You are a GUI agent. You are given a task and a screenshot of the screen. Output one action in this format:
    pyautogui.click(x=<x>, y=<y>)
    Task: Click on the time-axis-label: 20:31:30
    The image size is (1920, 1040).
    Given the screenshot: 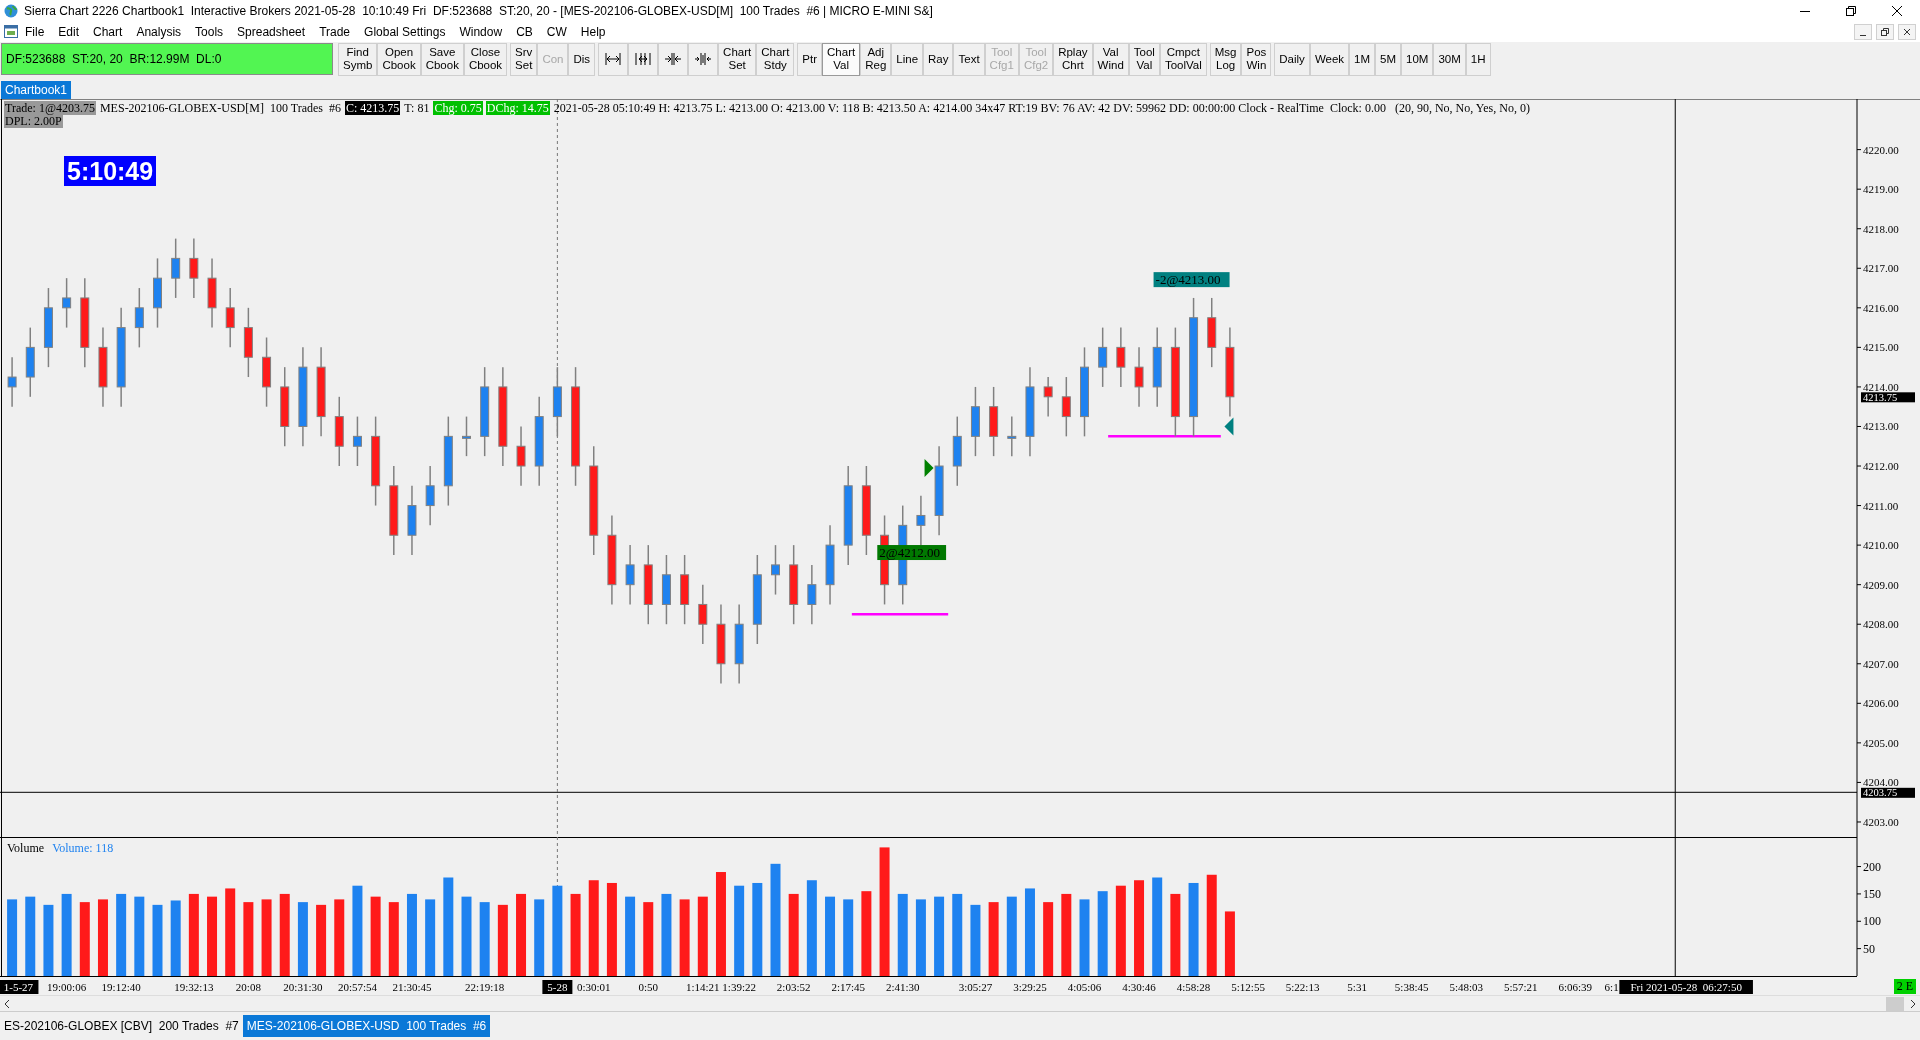 What is the action you would take?
    pyautogui.click(x=303, y=986)
    